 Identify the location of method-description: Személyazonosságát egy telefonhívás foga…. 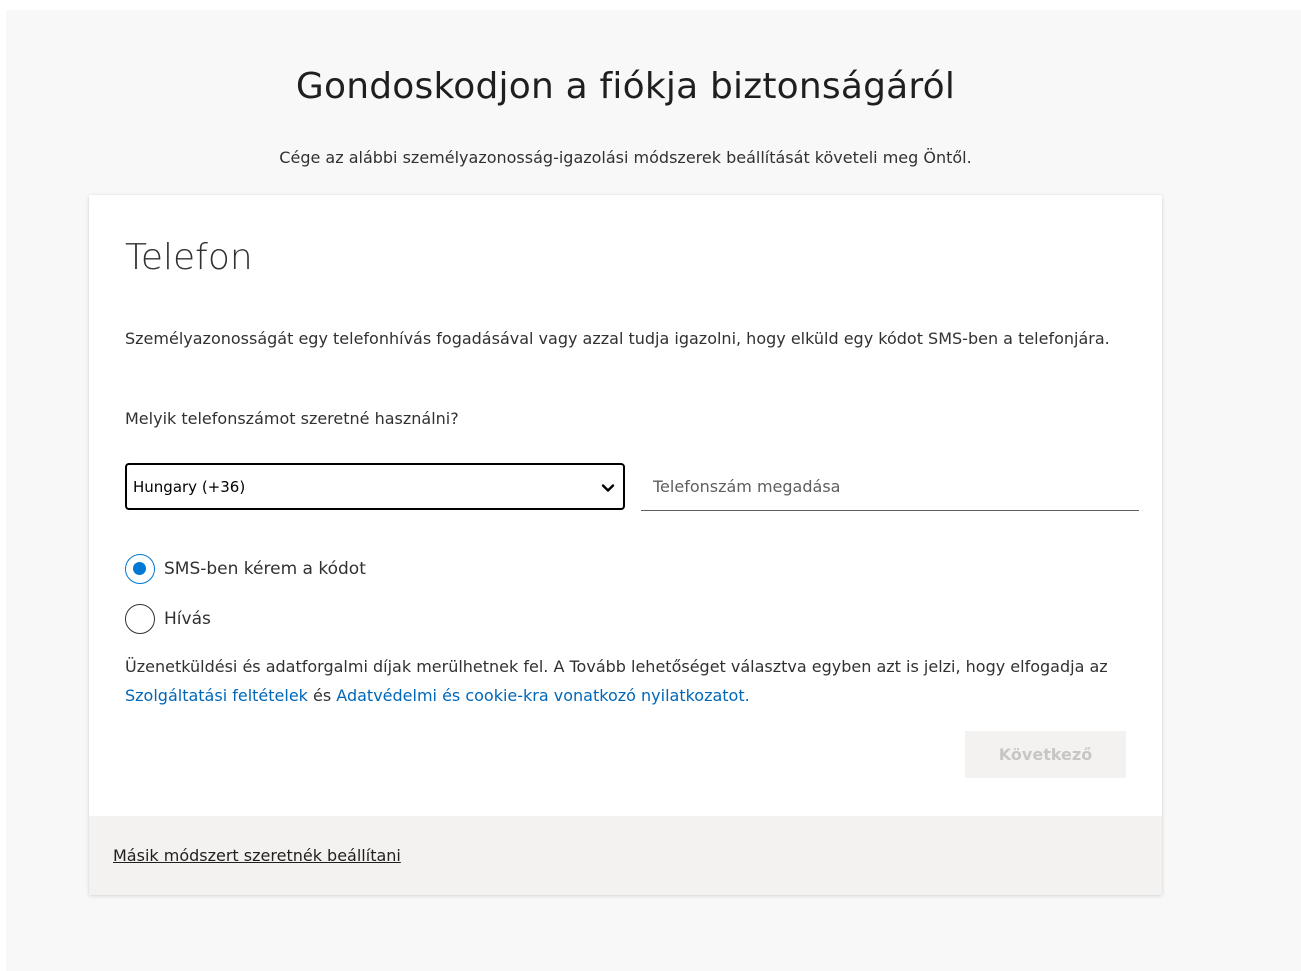
(617, 338).